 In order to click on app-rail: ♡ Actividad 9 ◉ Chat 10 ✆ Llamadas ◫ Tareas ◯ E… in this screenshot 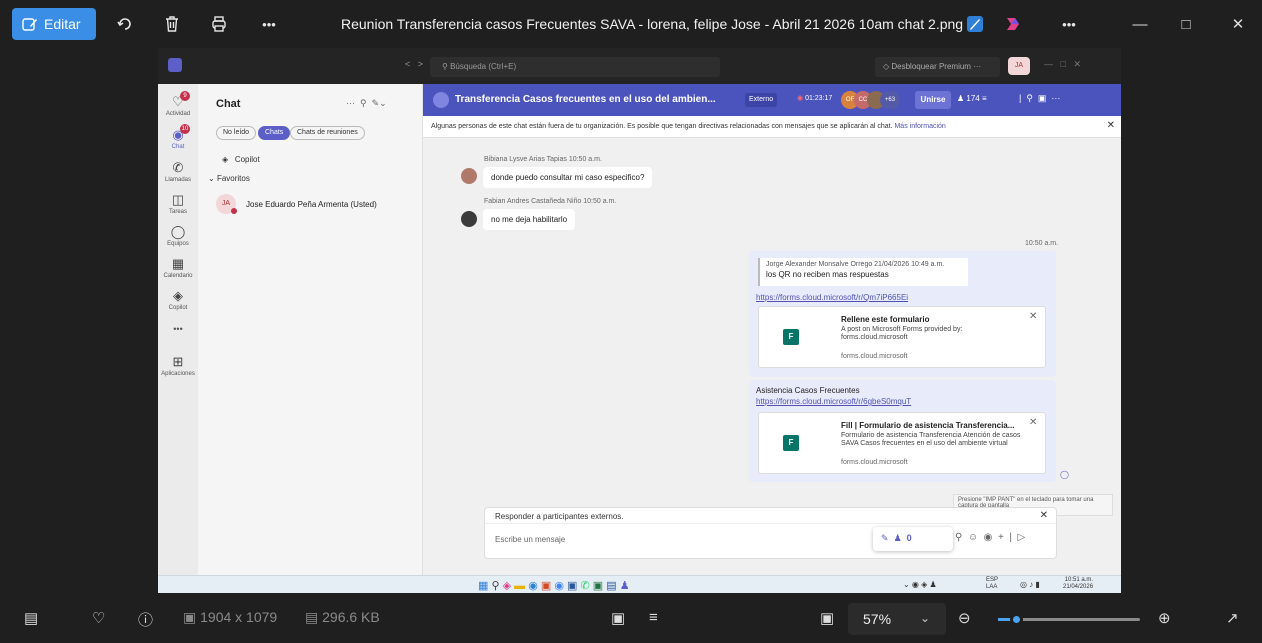, I will do `click(178, 329)`.